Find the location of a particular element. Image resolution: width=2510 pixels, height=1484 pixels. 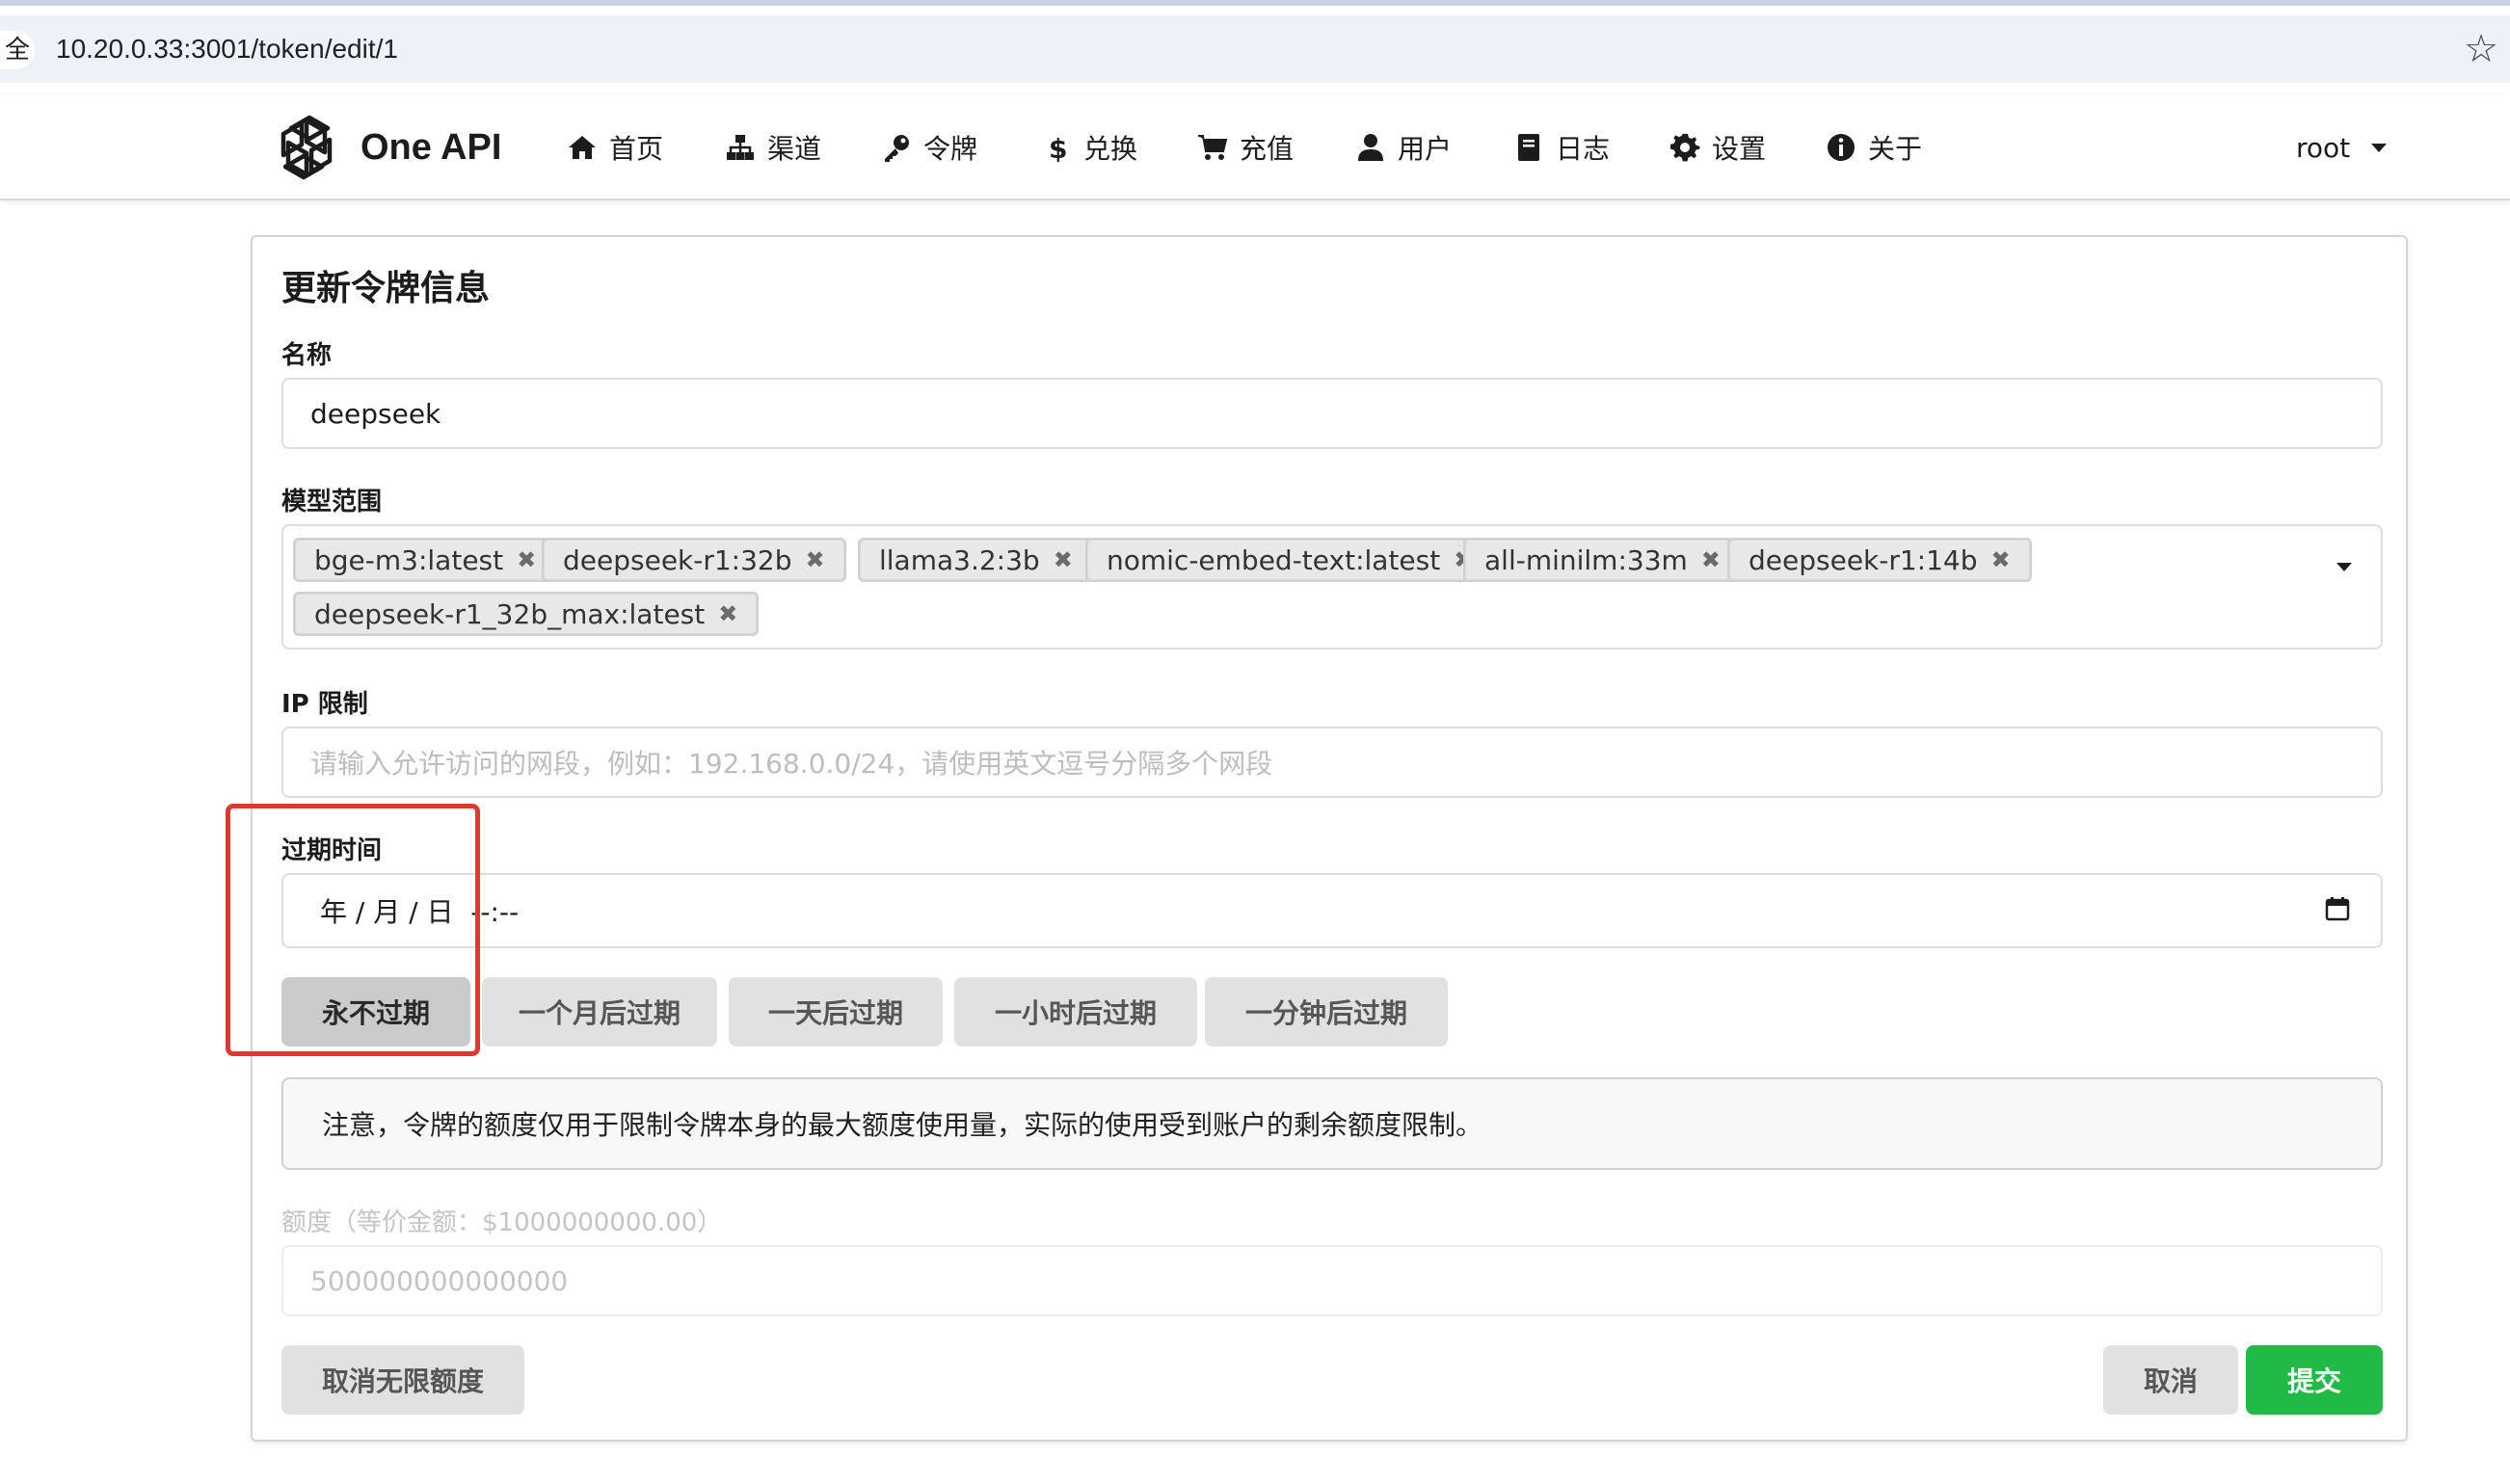

quota-input: 500000000000000 is located at coordinates (1332, 1280).